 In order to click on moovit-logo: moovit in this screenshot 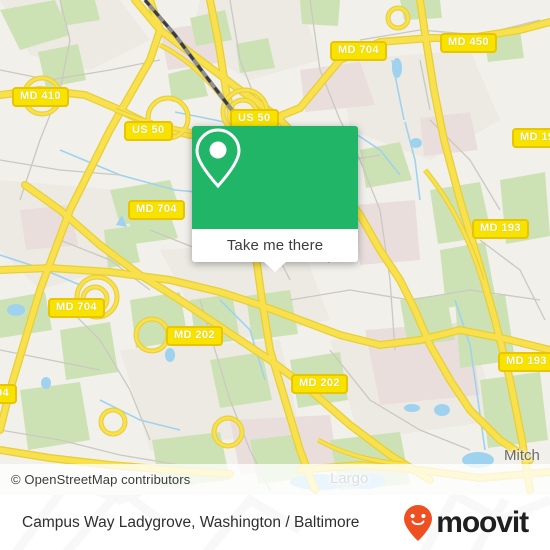, I will do `click(476, 523)`.